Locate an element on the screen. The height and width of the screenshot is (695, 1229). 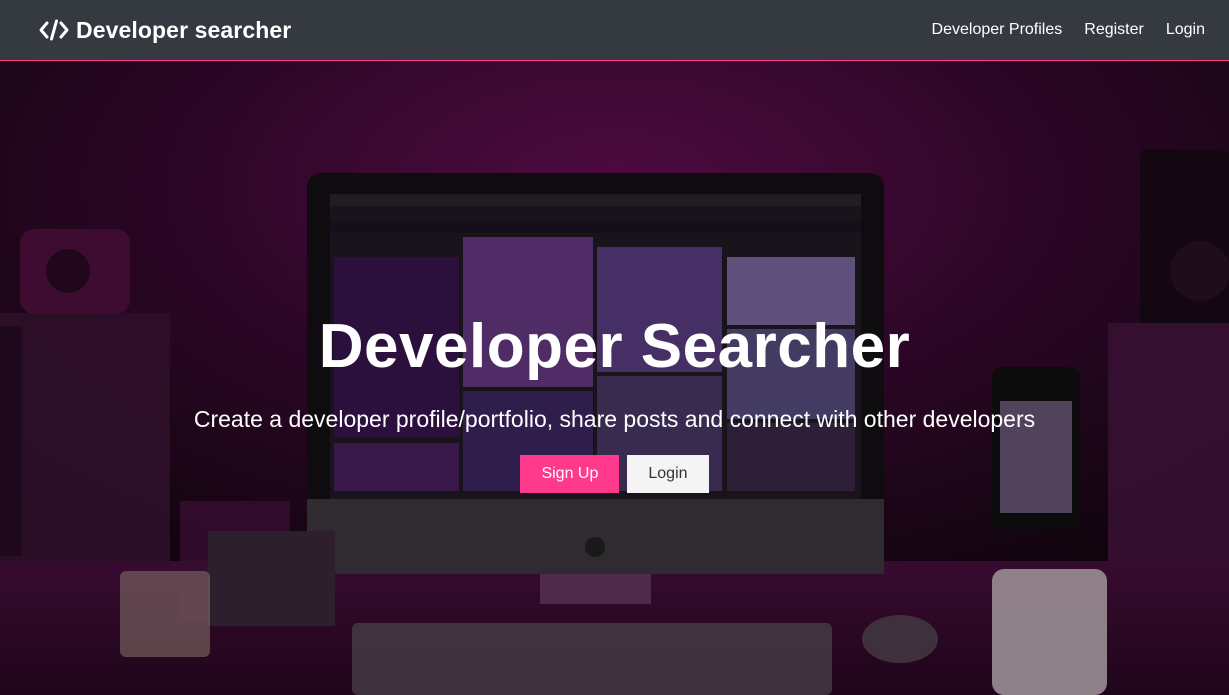
sign-up-button: Sign Up is located at coordinates (570, 474).